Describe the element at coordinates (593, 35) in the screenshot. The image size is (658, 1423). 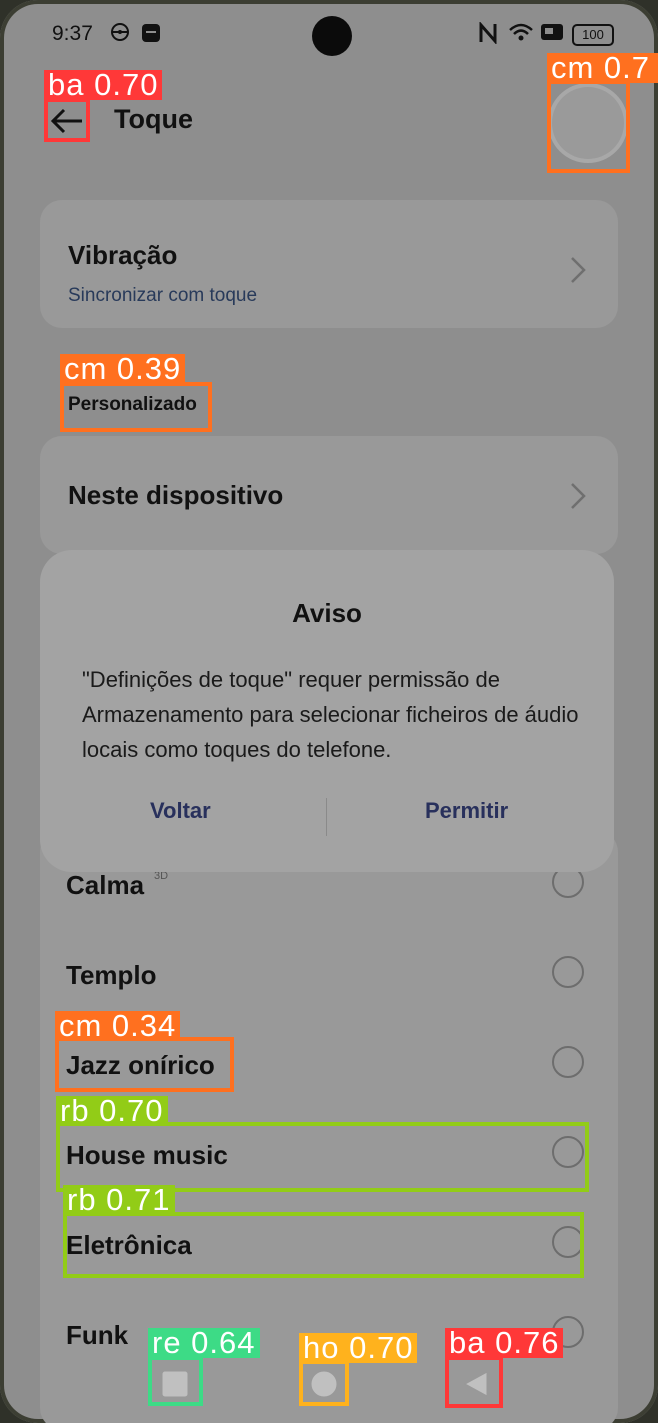
I see `battery-indicator: 100` at that location.